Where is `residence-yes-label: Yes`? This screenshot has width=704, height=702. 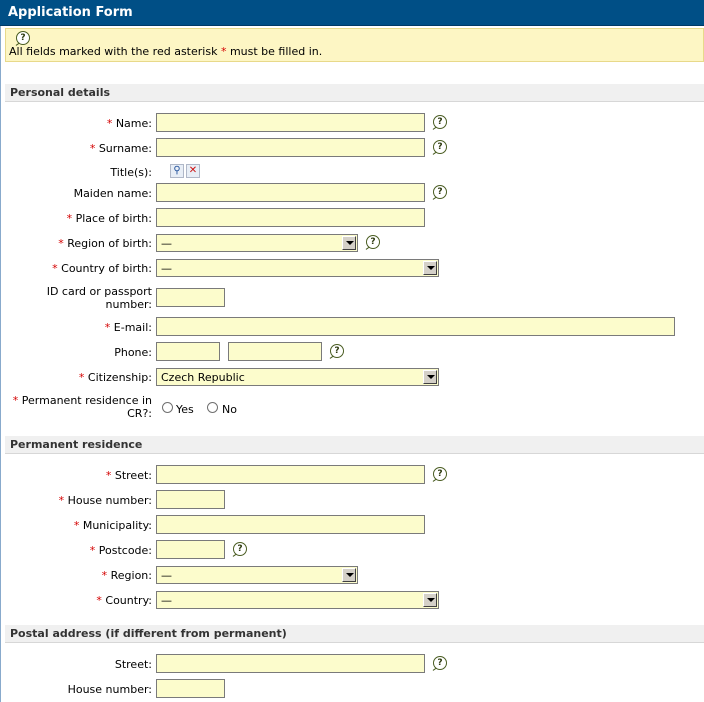
residence-yes-label: Yes is located at coordinates (185, 409).